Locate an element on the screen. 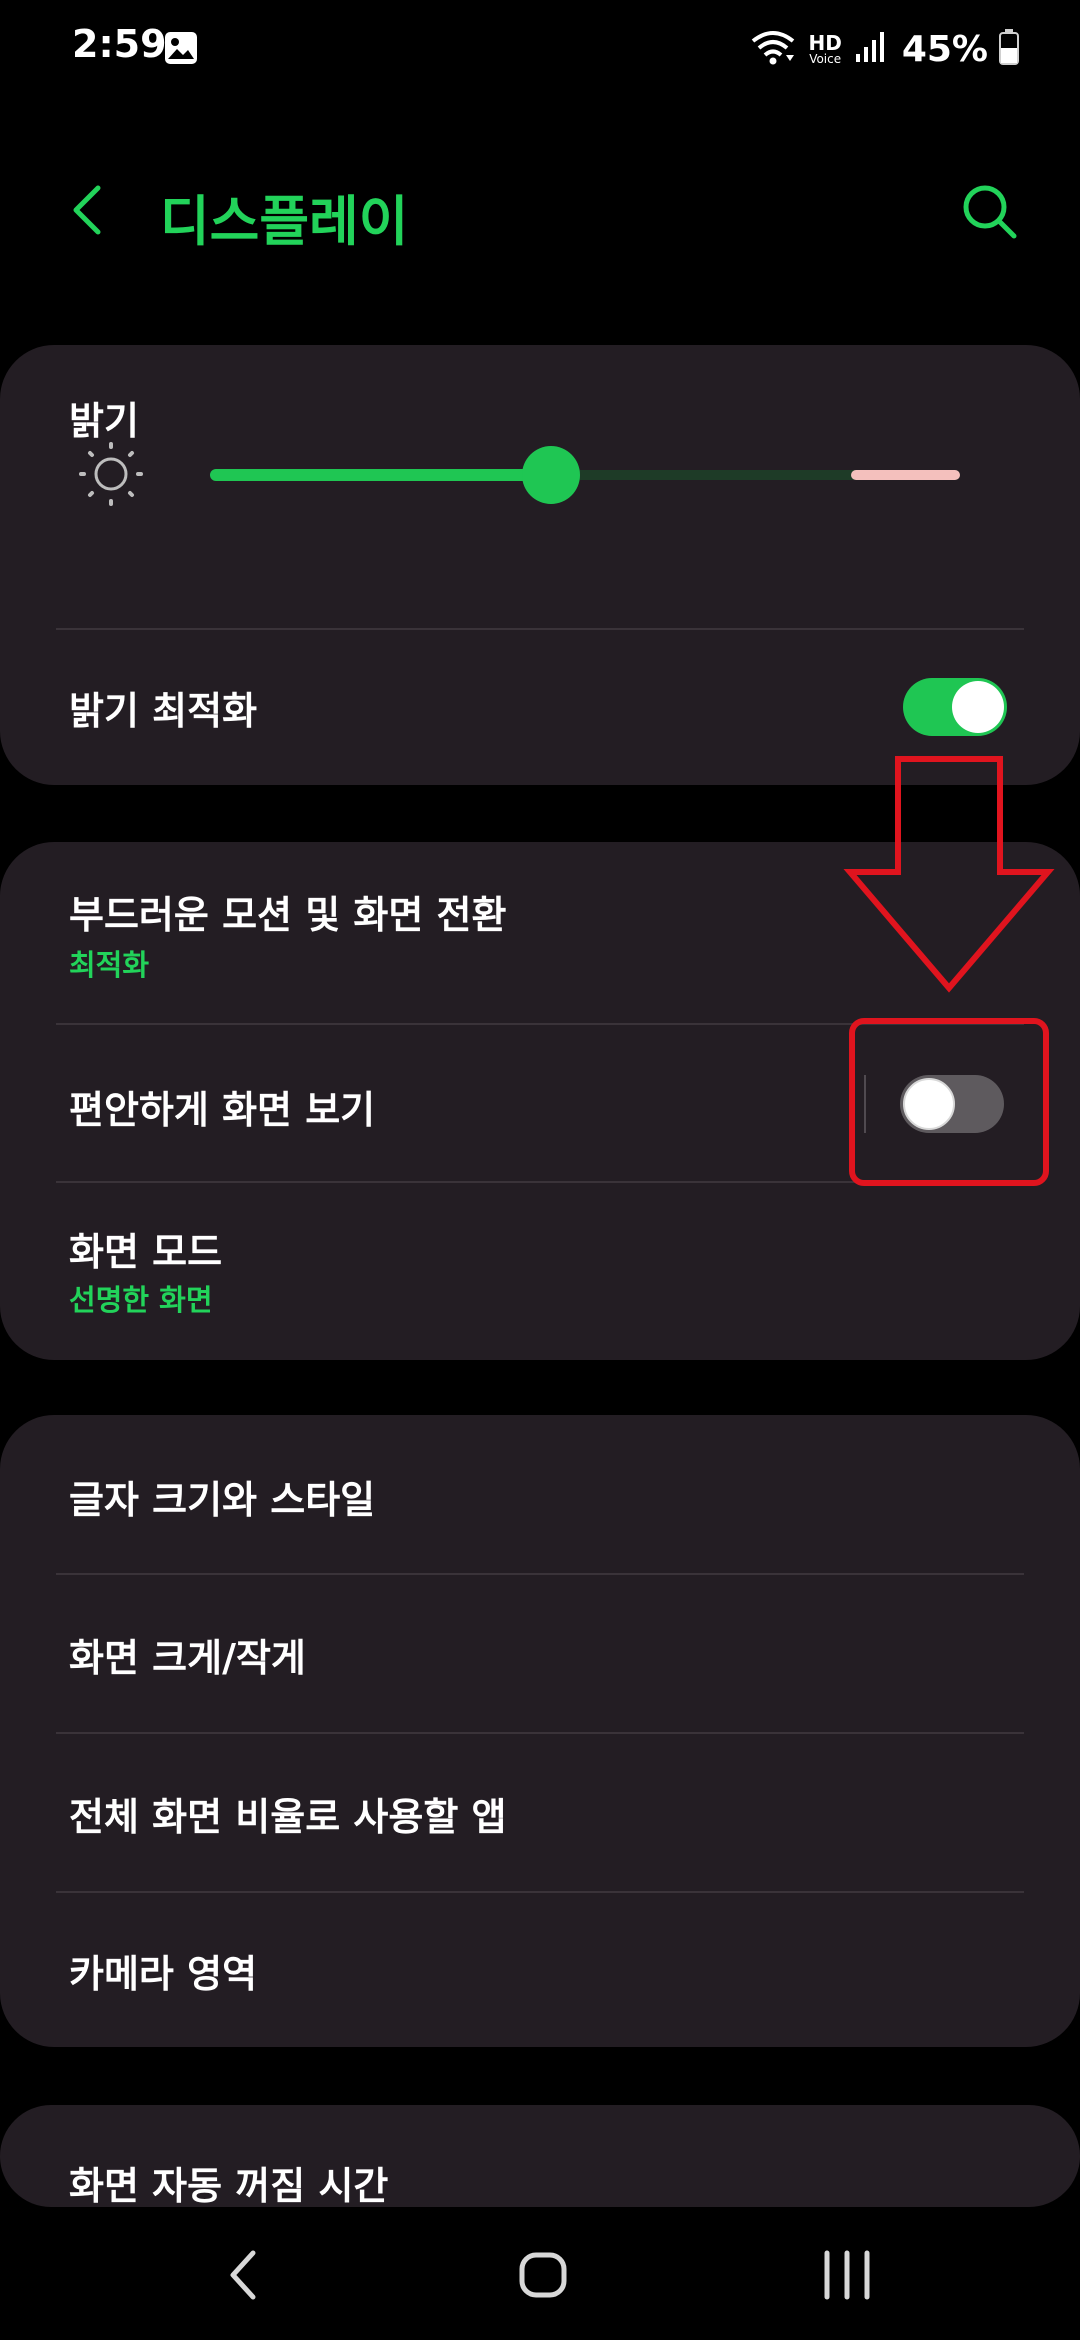 The width and height of the screenshot is (1080, 2340). slider-extra-range is located at coordinates (905, 475).